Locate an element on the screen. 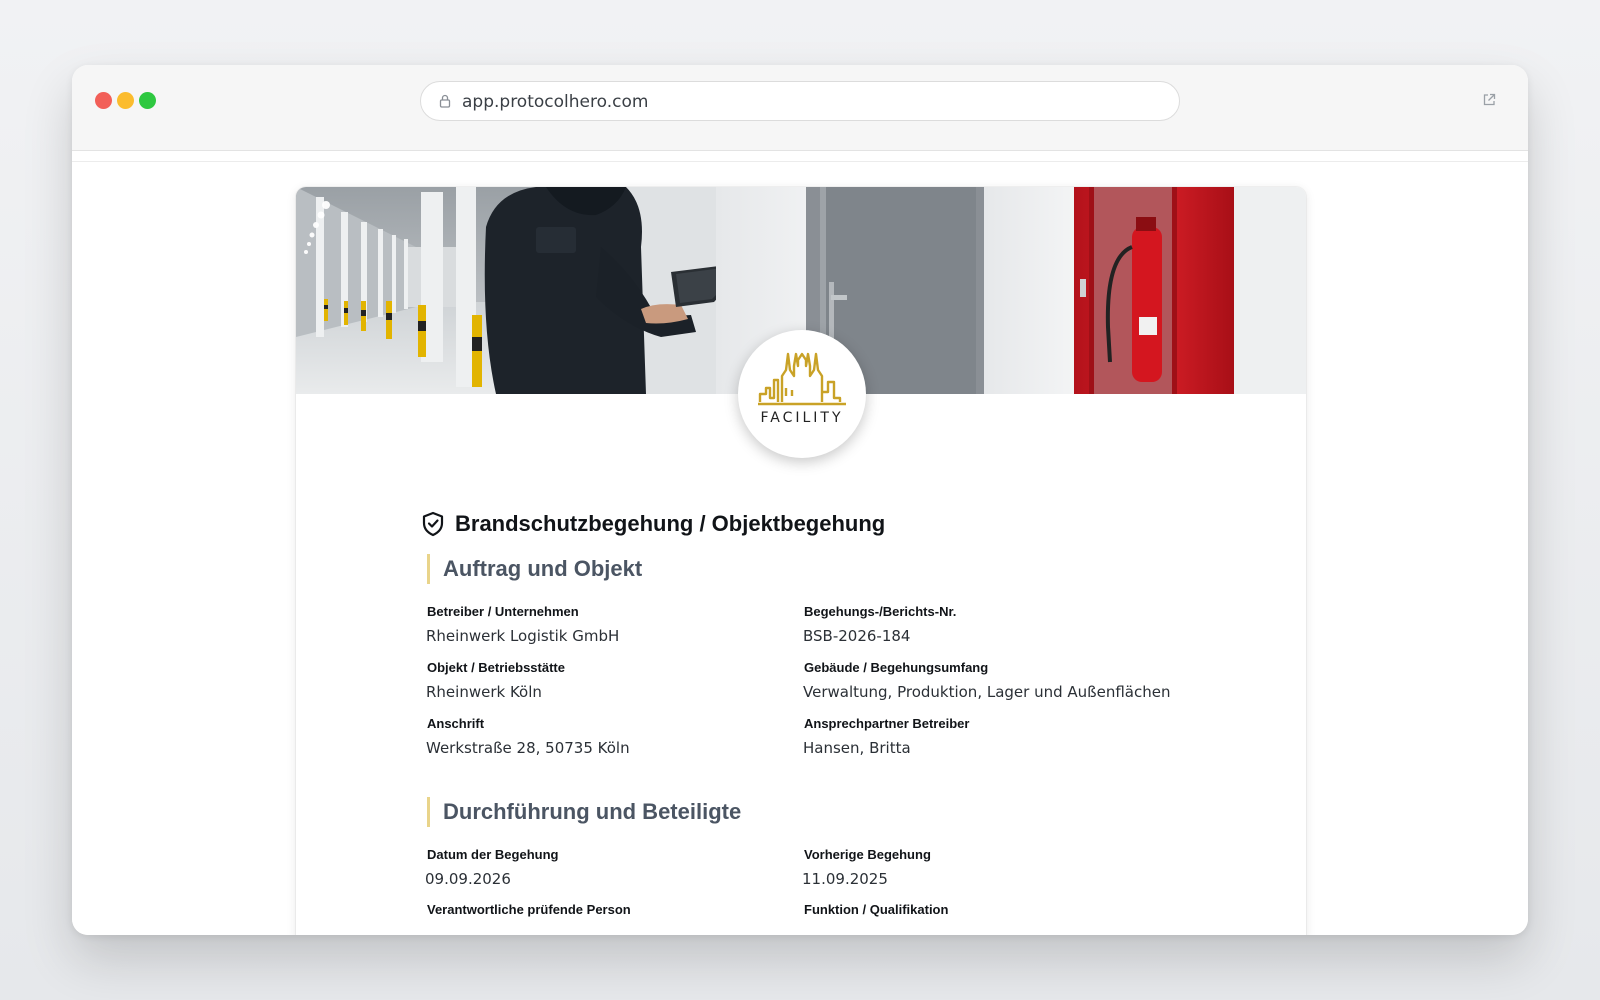  document-title: Brandschutzbegehung / Objektbegehung is located at coordinates (670, 523).